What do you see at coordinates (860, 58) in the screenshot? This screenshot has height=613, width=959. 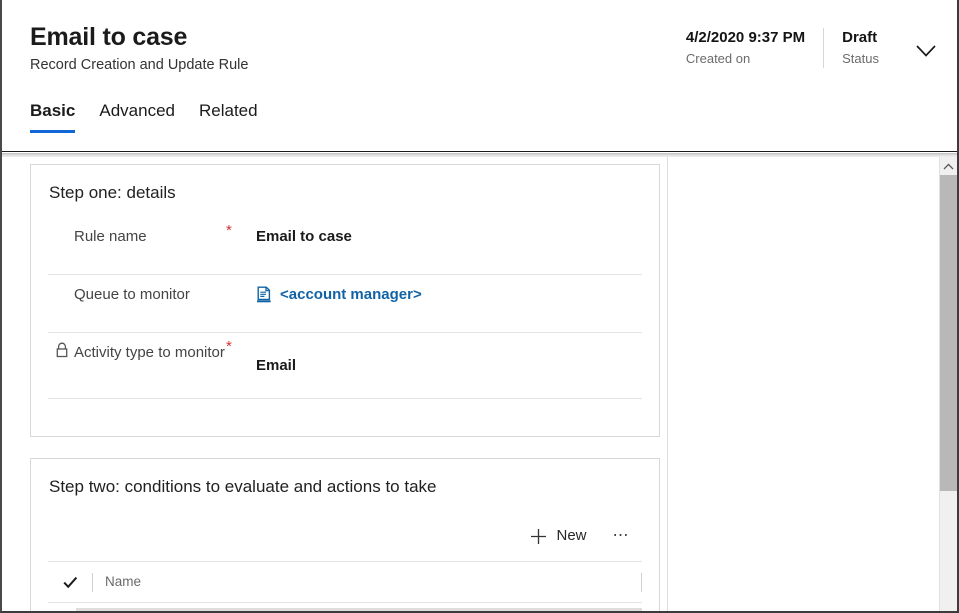 I see `status-label: Status` at bounding box center [860, 58].